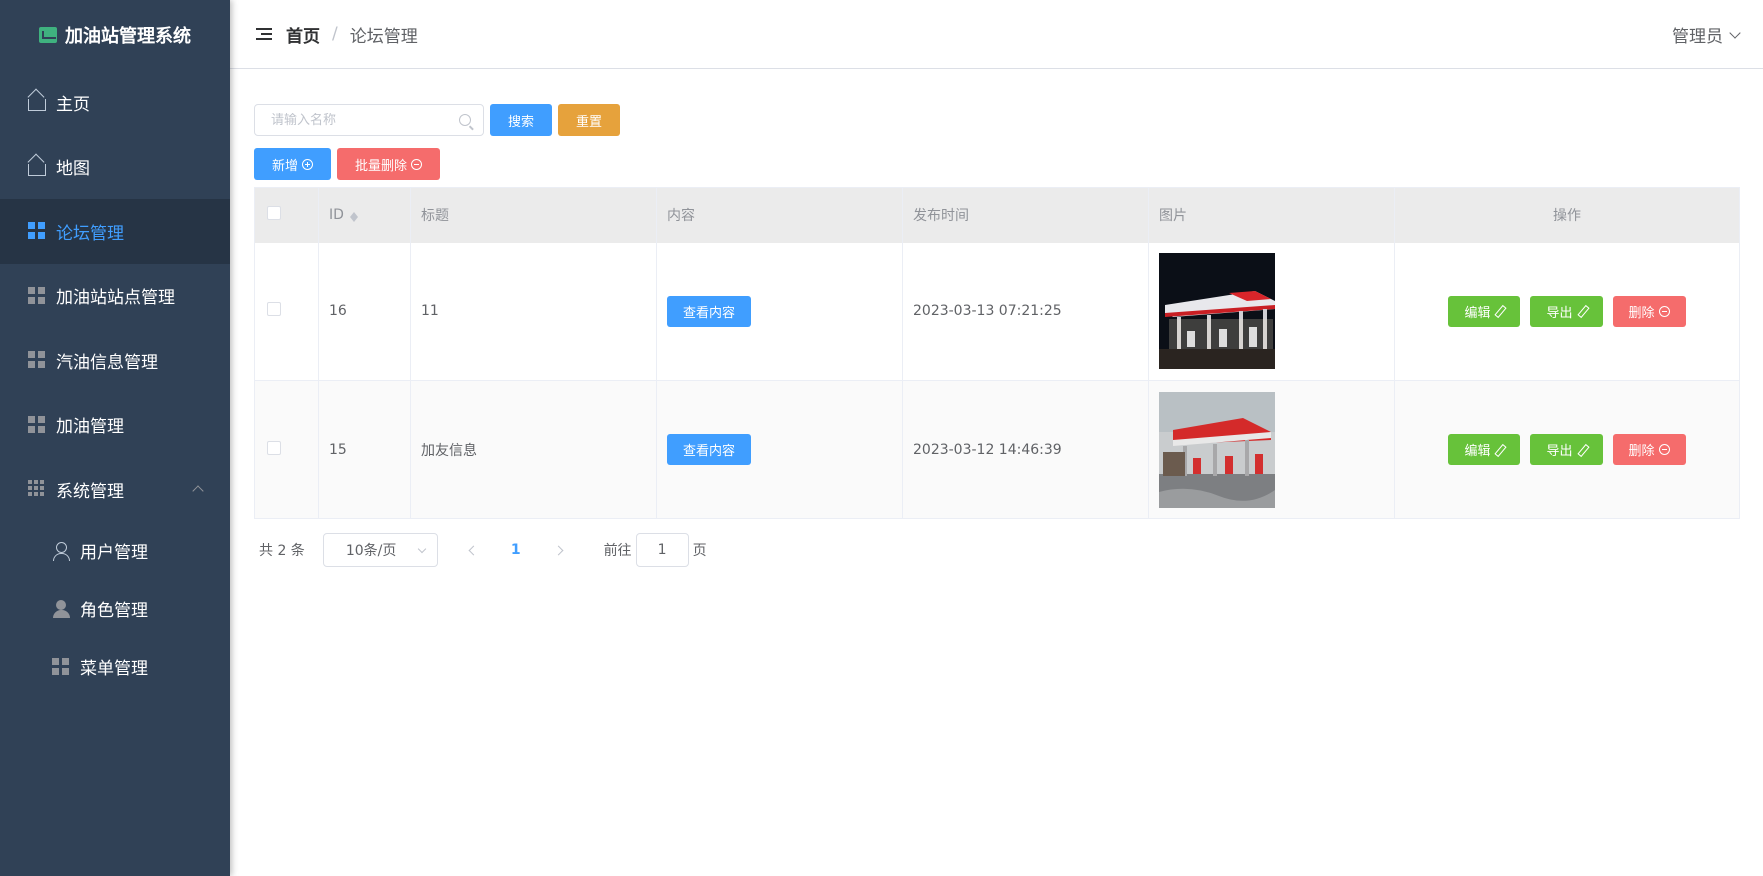  I want to click on table-header-row: ID 标题 内容 发布时间 图片 操作, so click(997, 215).